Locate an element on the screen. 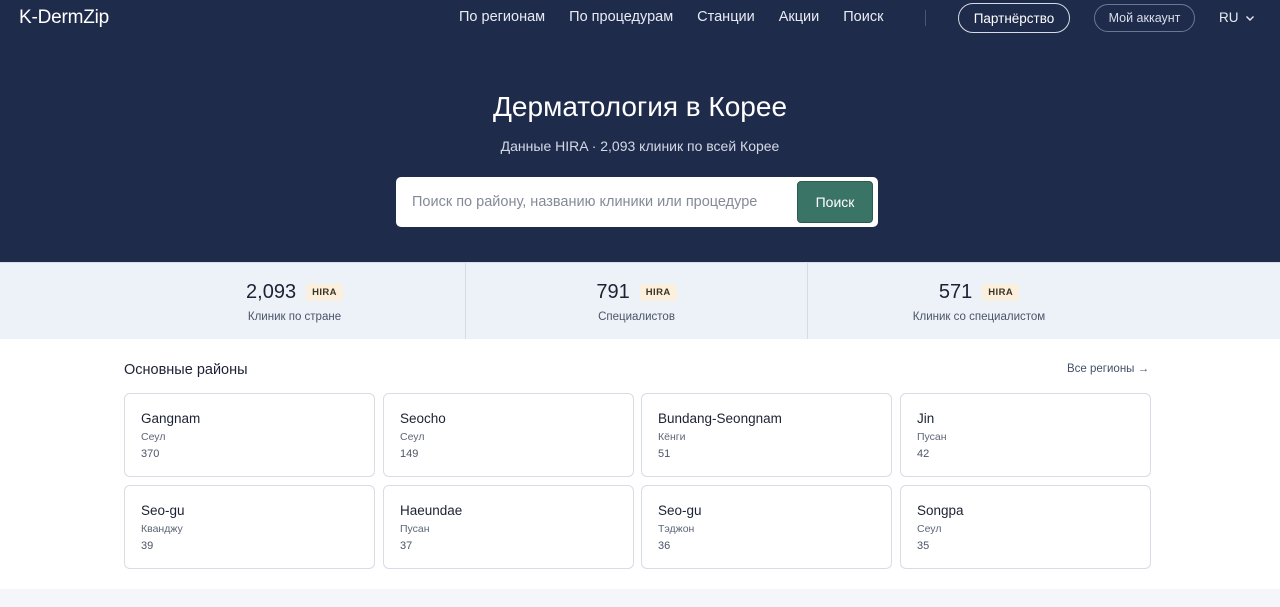 This screenshot has width=1280, height=607. district-clinic-count: 149 is located at coordinates (409, 454).